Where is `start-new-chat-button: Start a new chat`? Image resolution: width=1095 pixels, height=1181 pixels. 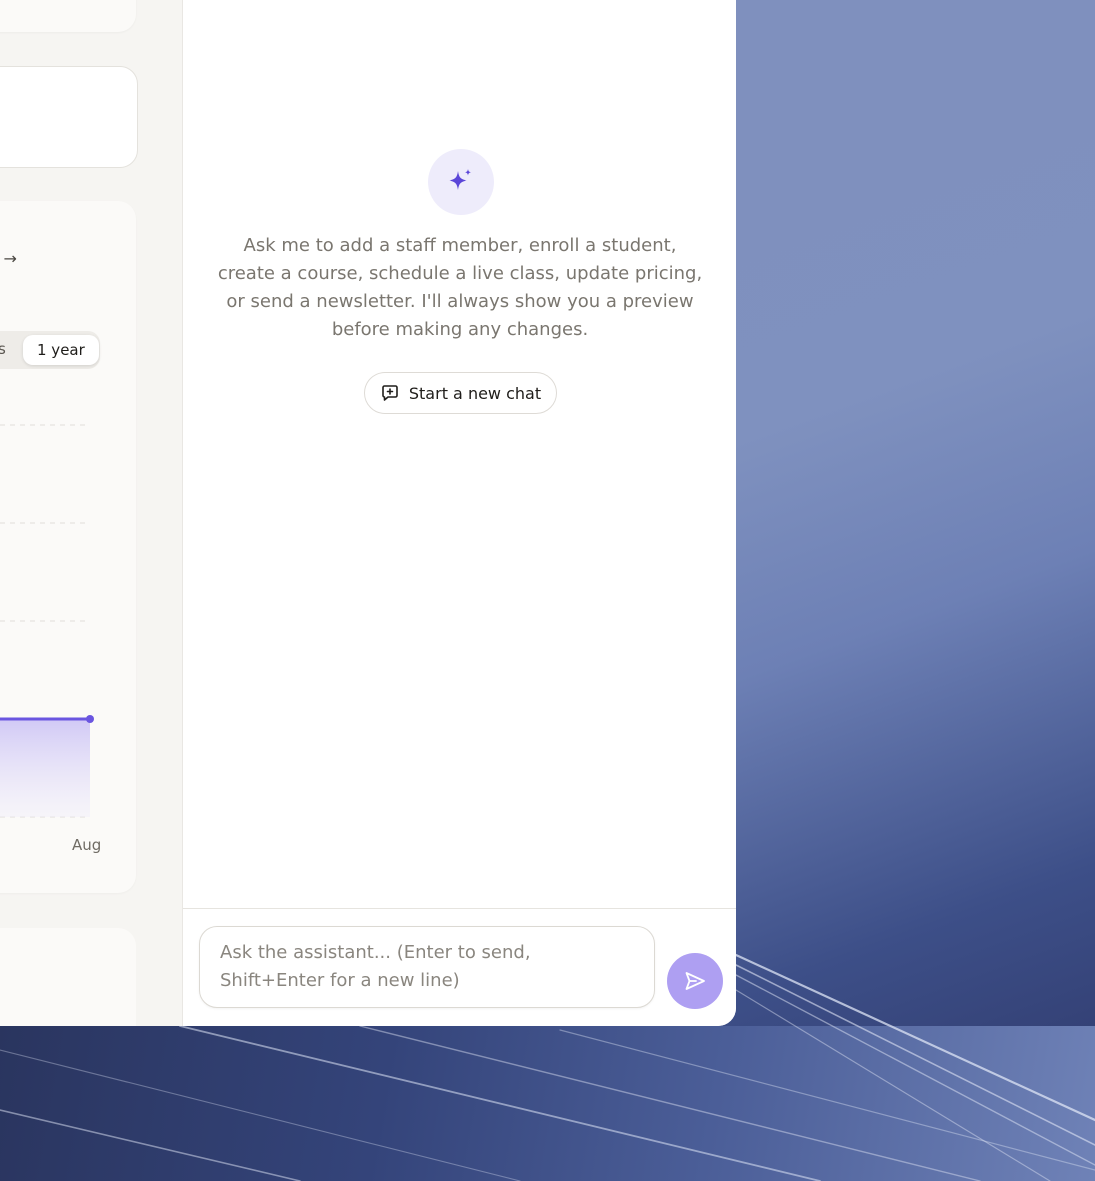 start-new-chat-button: Start a new chat is located at coordinates (460, 393).